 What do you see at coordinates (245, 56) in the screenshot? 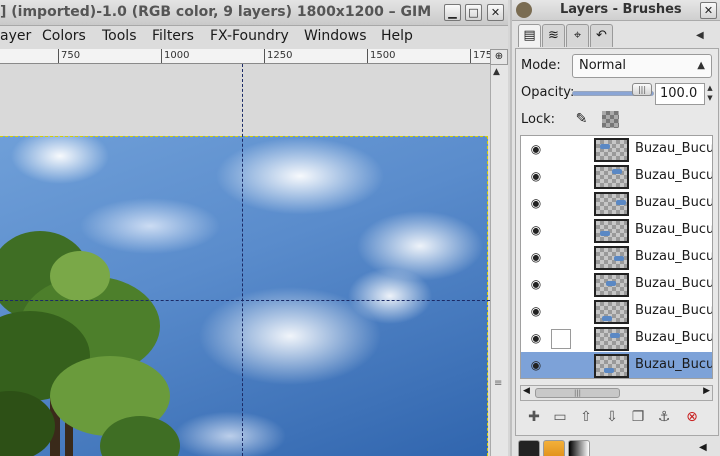
I see `horizontal-ruler: 750 1000 1250 1500 175` at bounding box center [245, 56].